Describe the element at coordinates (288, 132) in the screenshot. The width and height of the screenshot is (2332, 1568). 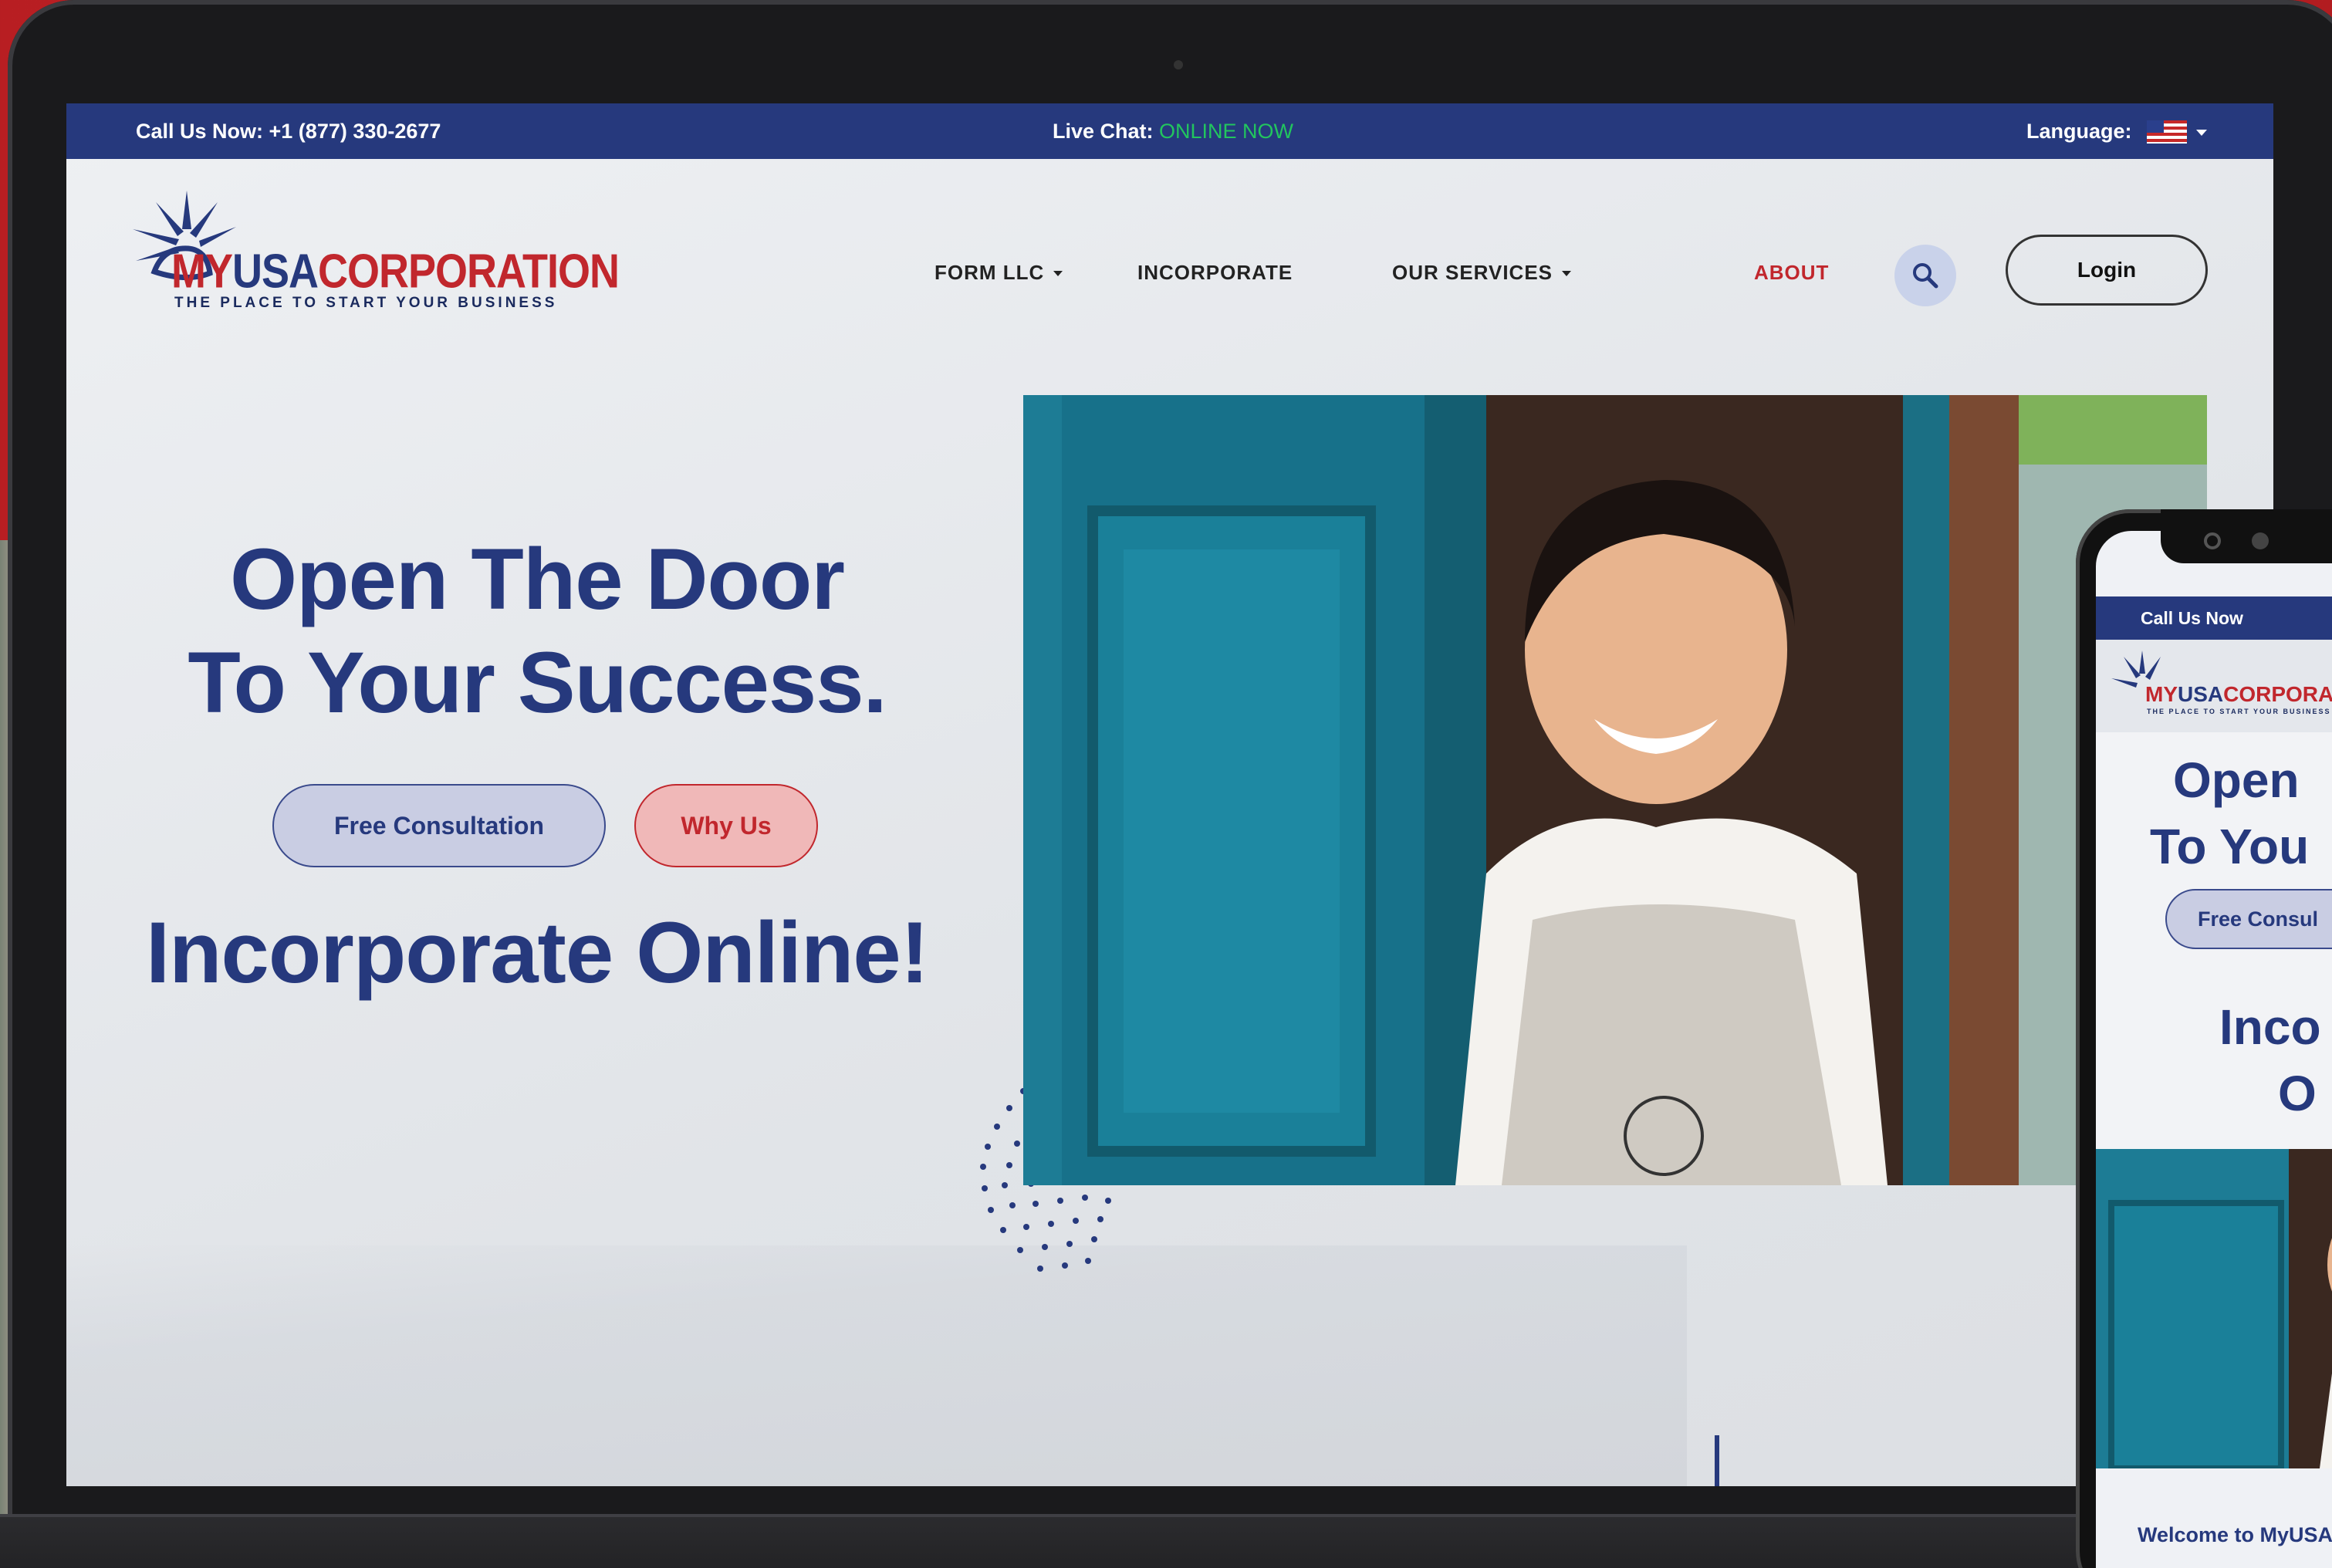
I see `call-us-link: Call Us Now: +1 (877) 330-2677` at that location.